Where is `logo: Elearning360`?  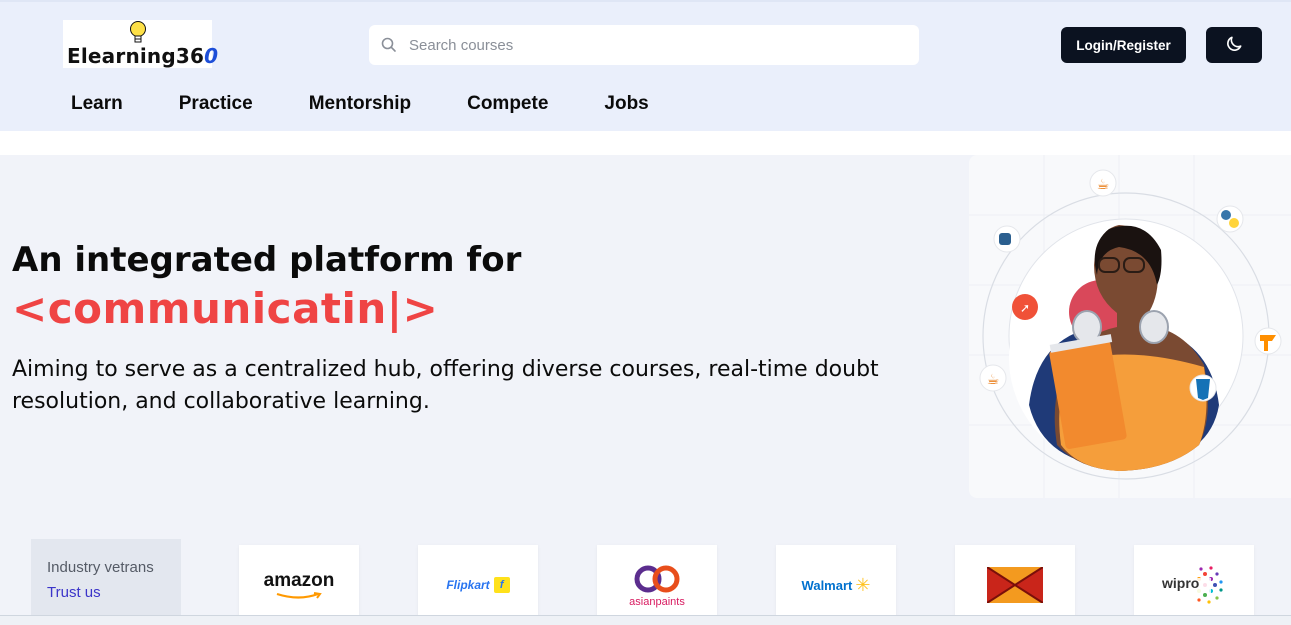 logo: Elearning360 is located at coordinates (140, 44).